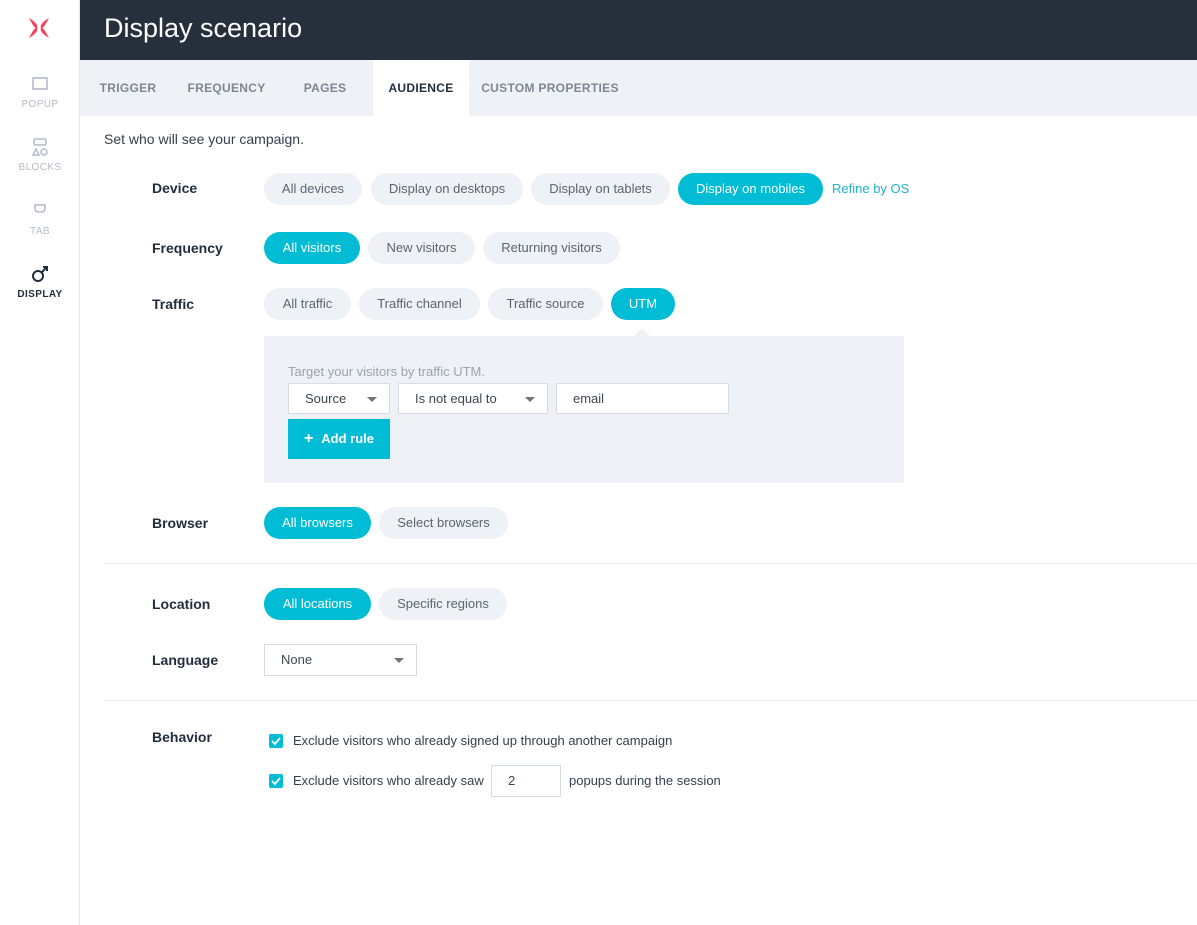 This screenshot has height=925, width=1197. What do you see at coordinates (307, 304) in the screenshot?
I see `traffic-option-all: All traffic` at bounding box center [307, 304].